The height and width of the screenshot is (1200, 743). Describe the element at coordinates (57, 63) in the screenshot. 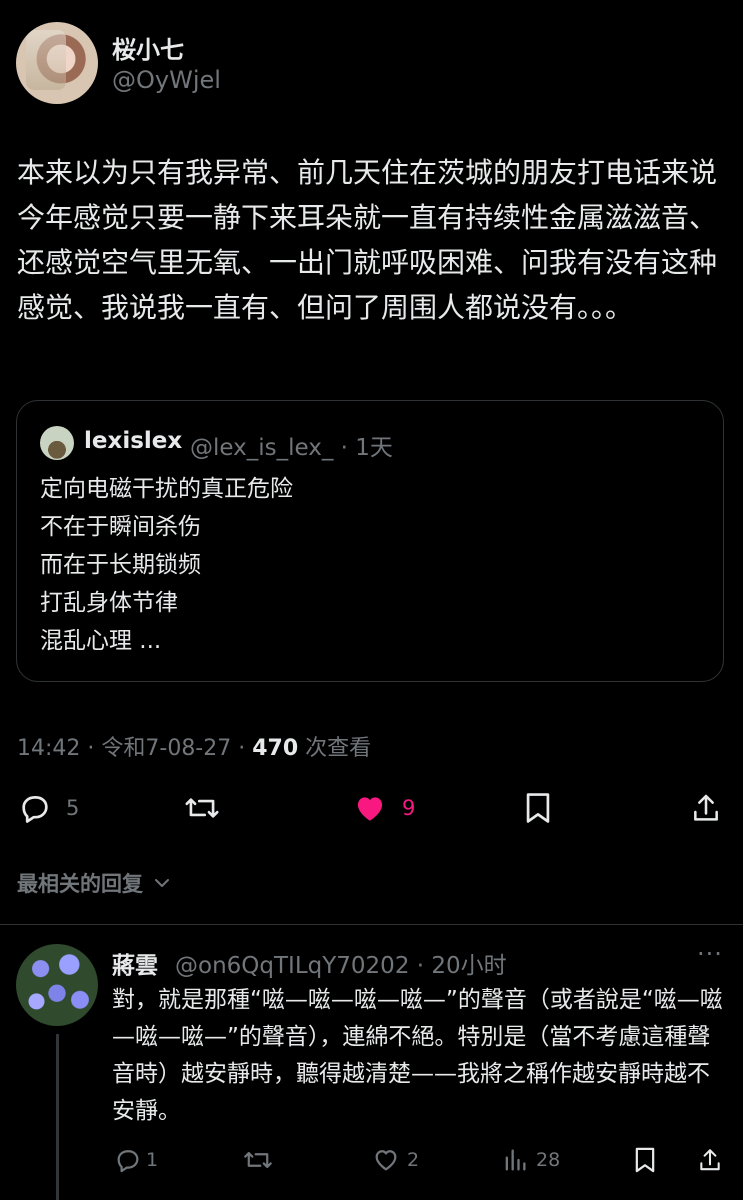

I see `author-avatar` at that location.